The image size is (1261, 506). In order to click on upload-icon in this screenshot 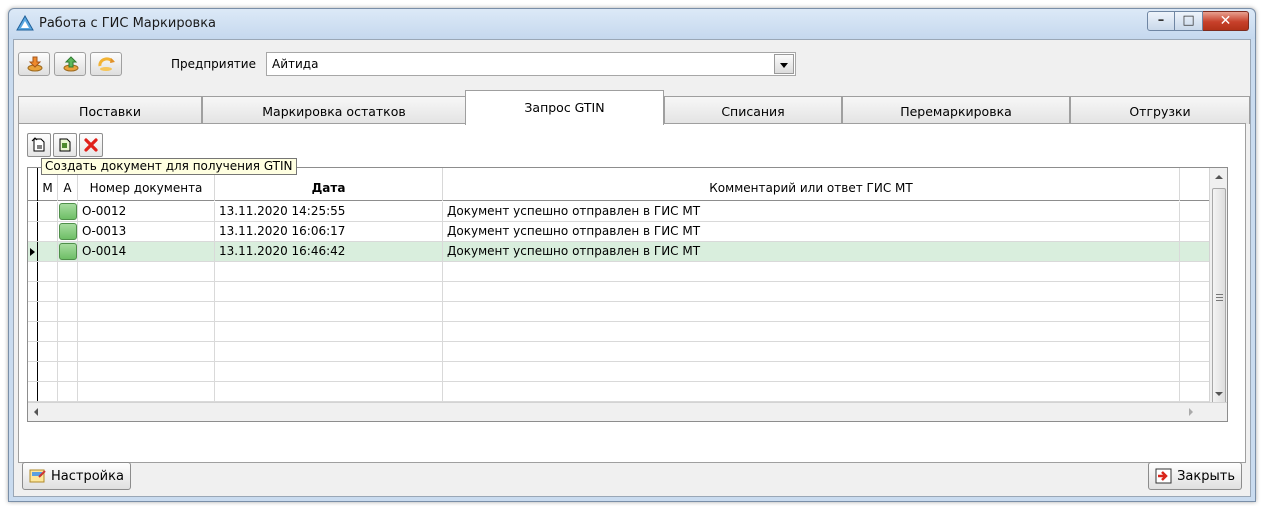, I will do `click(71, 64)`.